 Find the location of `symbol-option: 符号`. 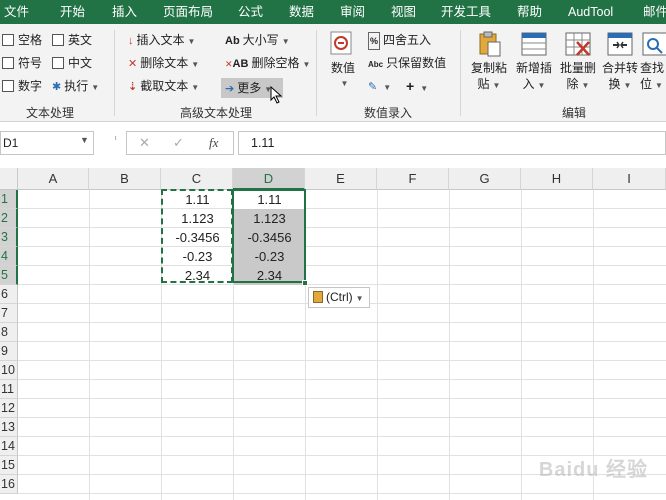

symbol-option: 符号 is located at coordinates (22, 63).